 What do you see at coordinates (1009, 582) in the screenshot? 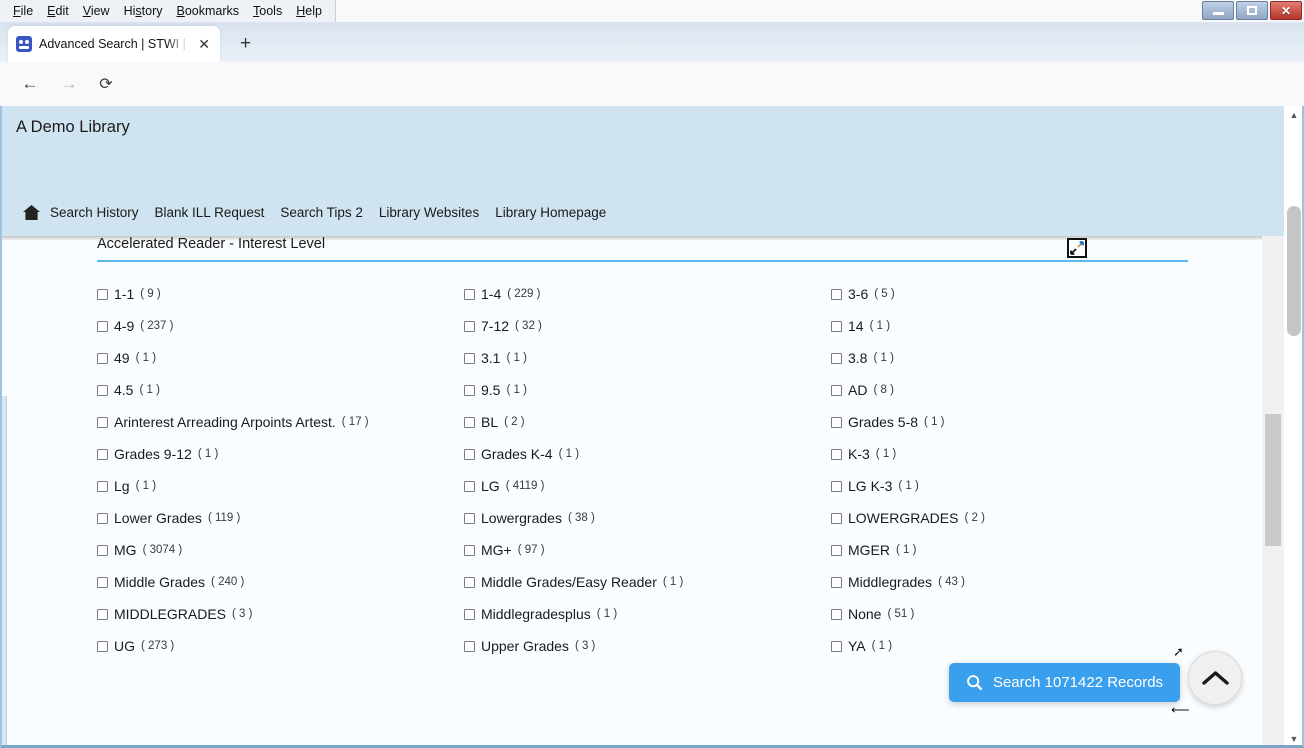
I see `facet-checkbox-item: Middlegrades ( 43 )` at bounding box center [1009, 582].